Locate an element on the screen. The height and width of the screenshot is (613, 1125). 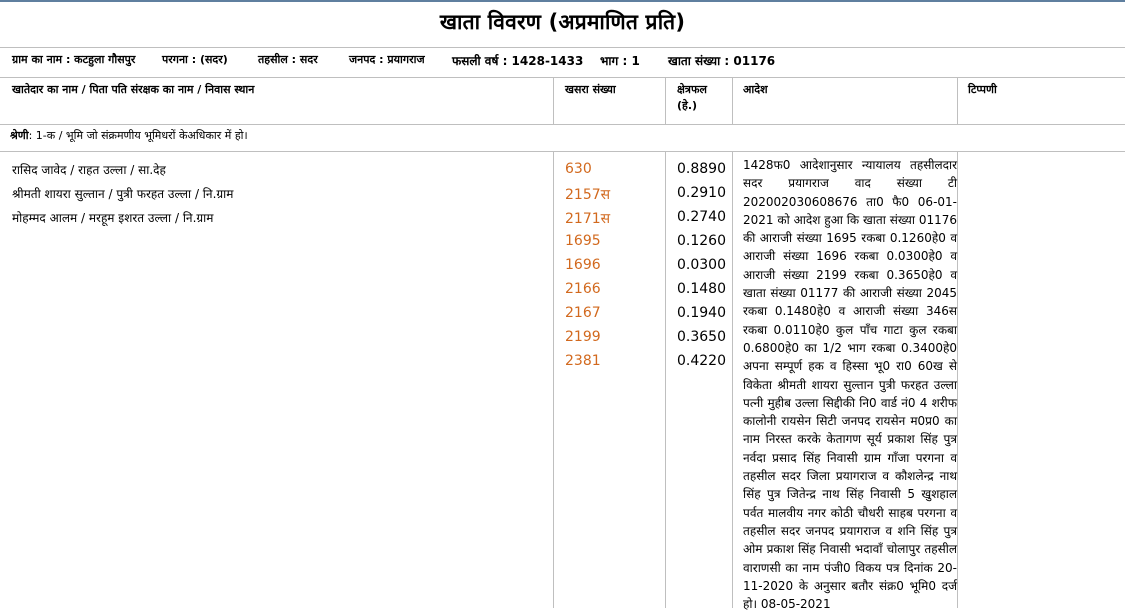
area-value: 0.8890 is located at coordinates (701, 169).